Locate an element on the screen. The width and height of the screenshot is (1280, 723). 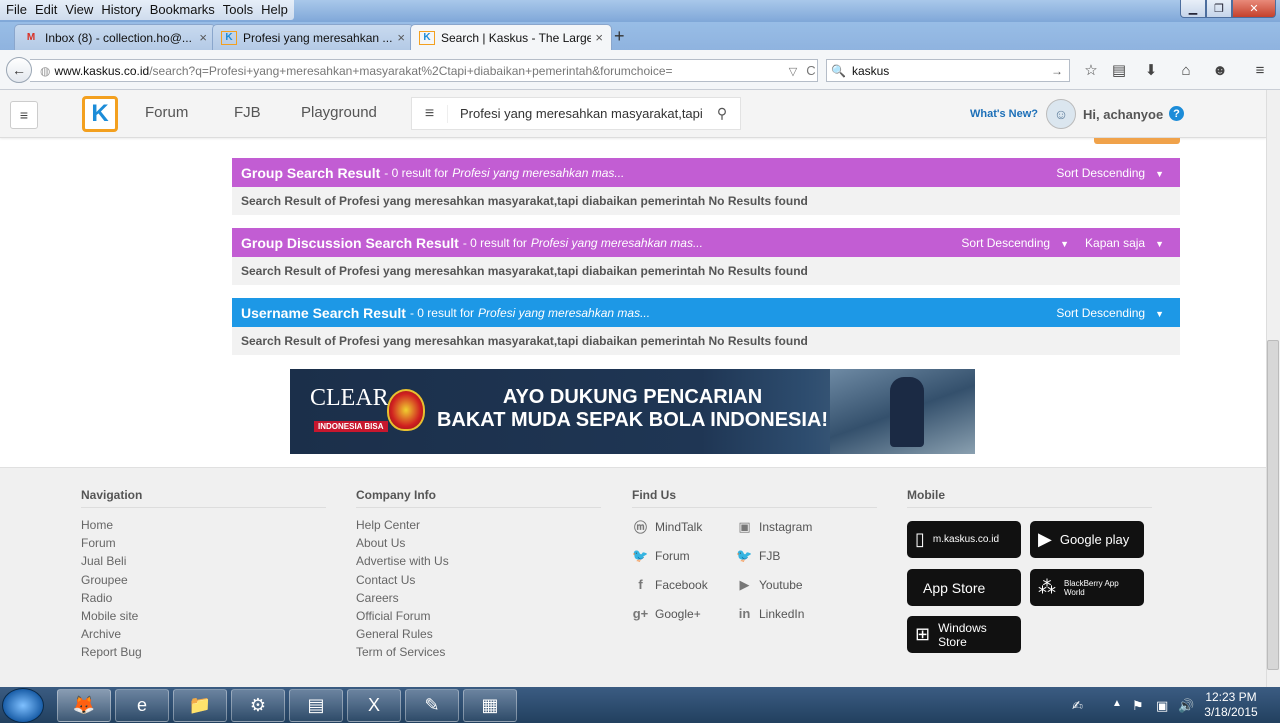
dropdown-arrow-icon: ▽ is located at coordinates (793, 71).